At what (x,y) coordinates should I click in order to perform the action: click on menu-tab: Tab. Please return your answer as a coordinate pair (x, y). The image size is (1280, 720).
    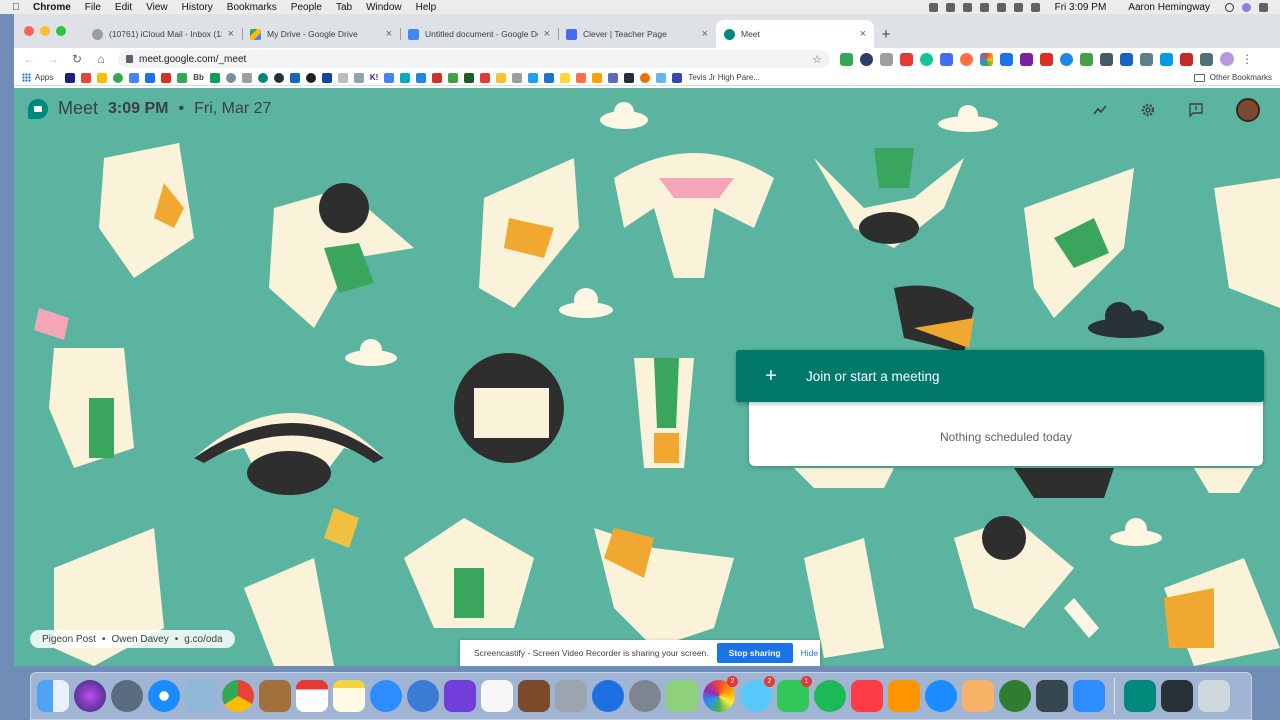
    Looking at the image, I should click on (344, 7).